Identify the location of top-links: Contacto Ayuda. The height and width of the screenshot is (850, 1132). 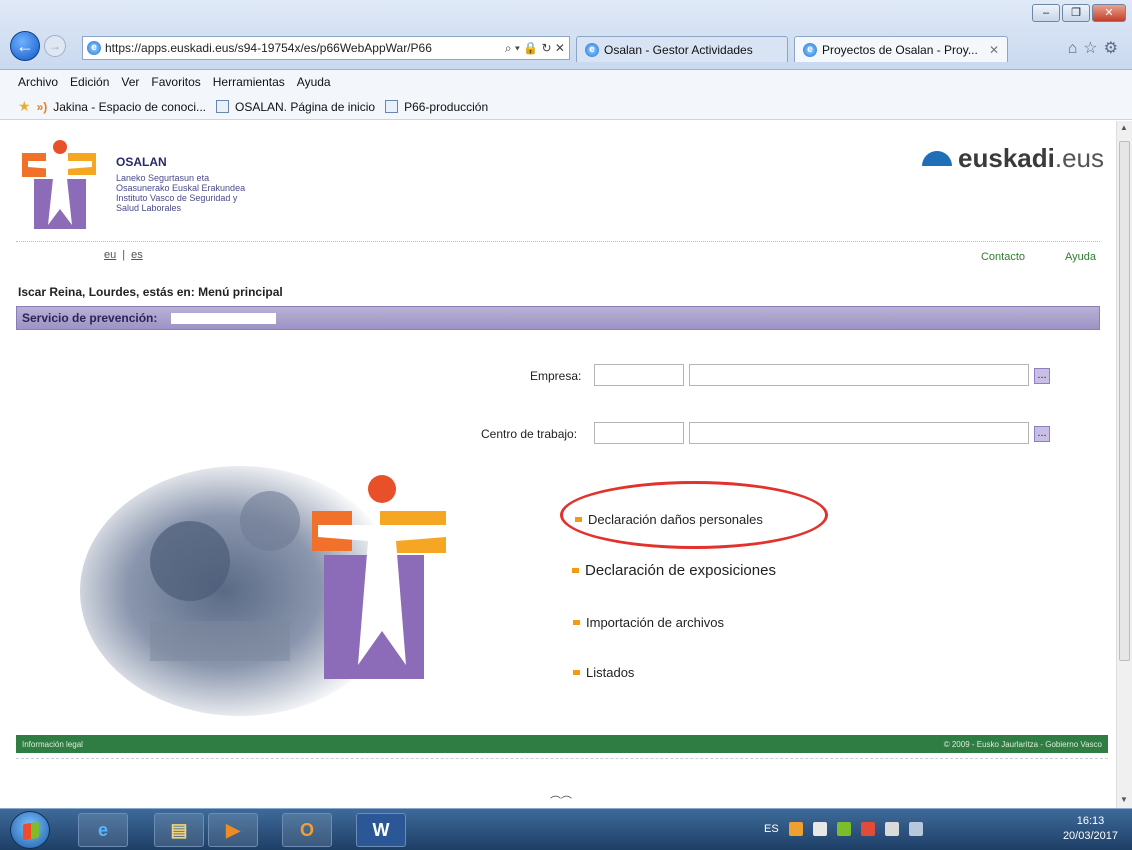
(1038, 257).